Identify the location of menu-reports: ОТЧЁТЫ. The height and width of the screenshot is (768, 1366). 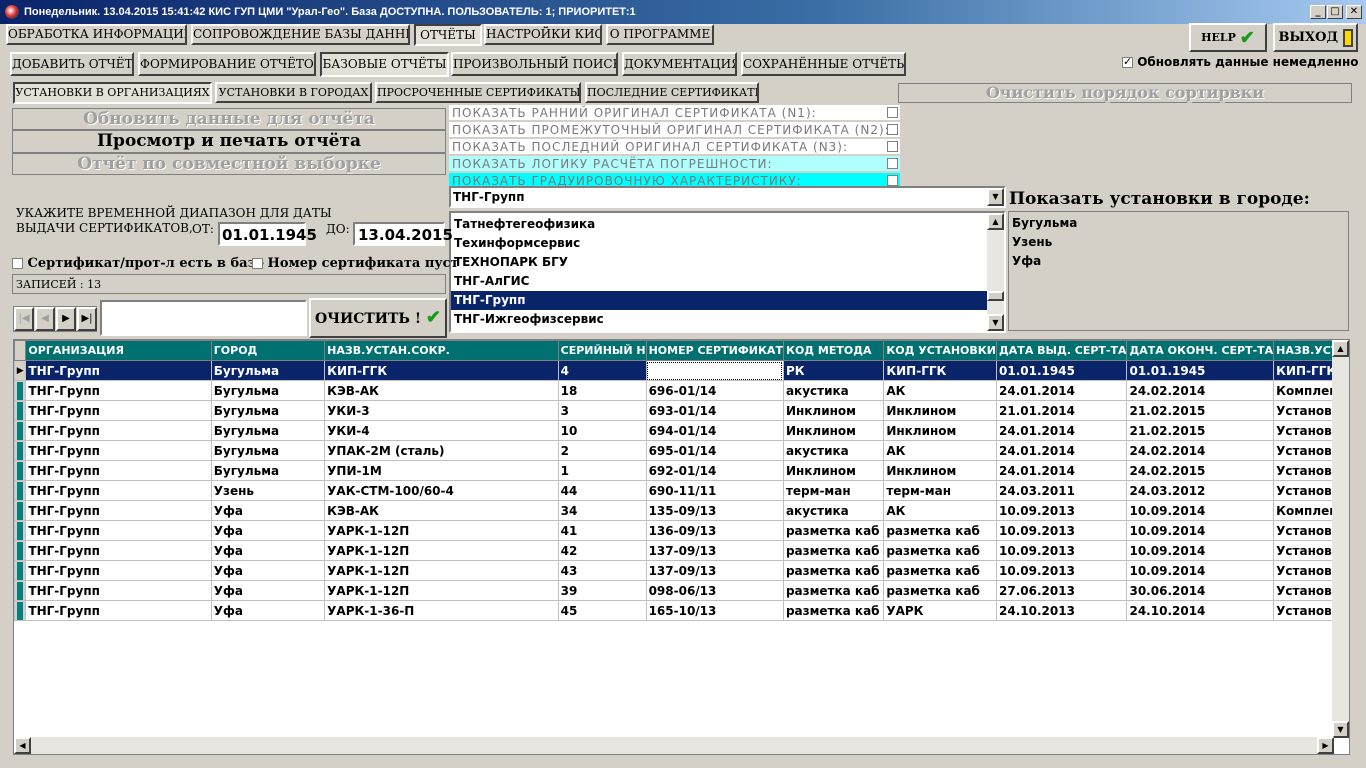
(448, 35).